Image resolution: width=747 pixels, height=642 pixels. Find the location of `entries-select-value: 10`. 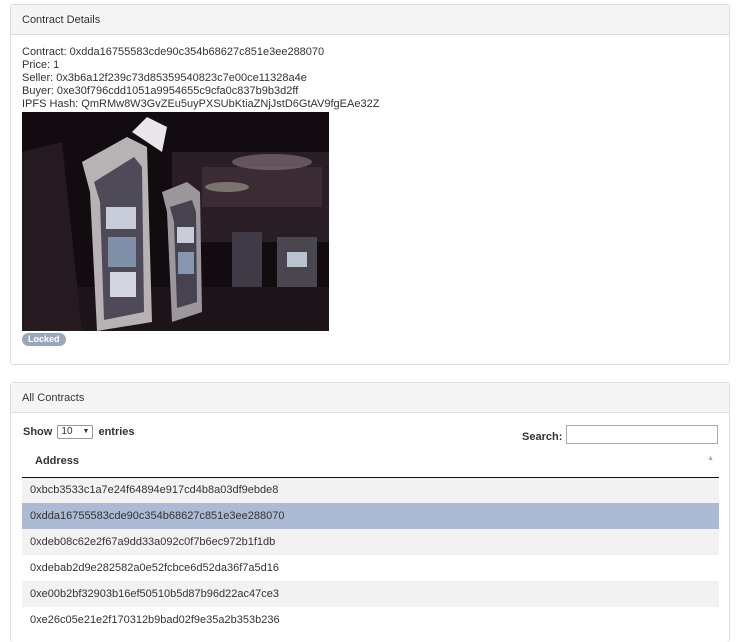

entries-select-value: 10 is located at coordinates (67, 431).